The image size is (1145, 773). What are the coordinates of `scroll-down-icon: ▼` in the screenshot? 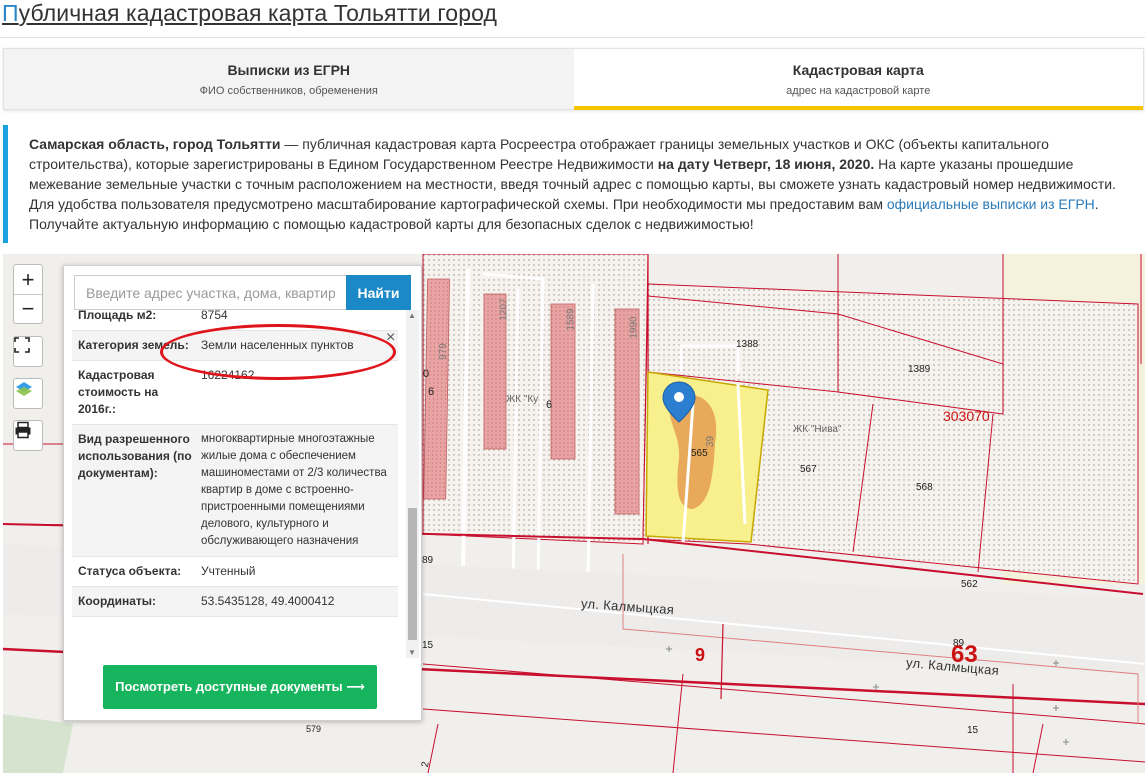 It's located at (412, 652).